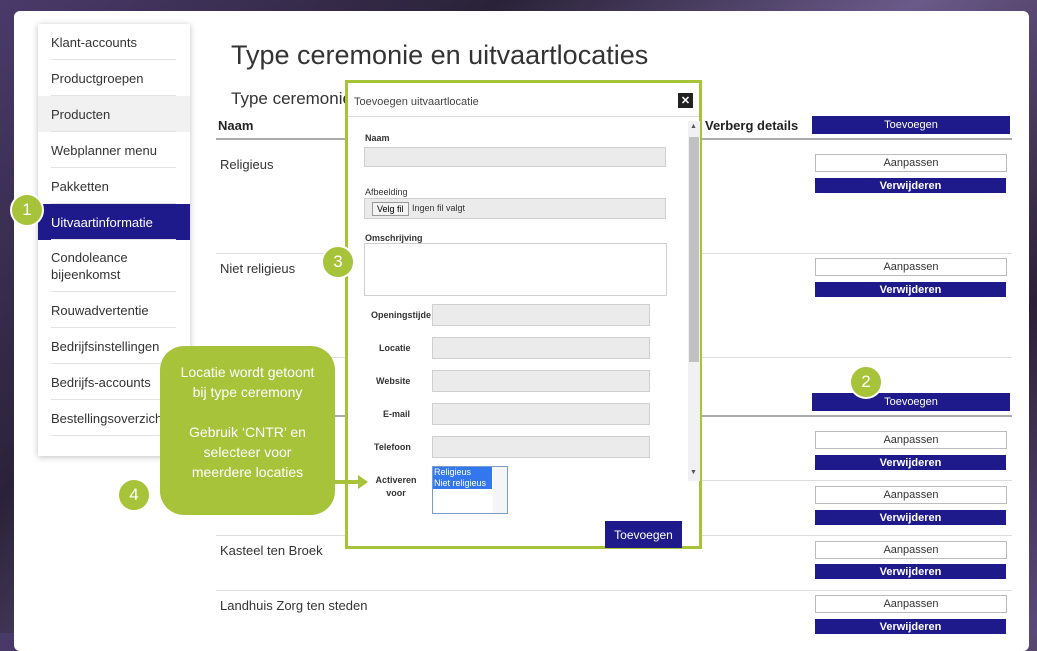  I want to click on sidebar-item-productgroepen: Productgroepen, so click(114, 78).